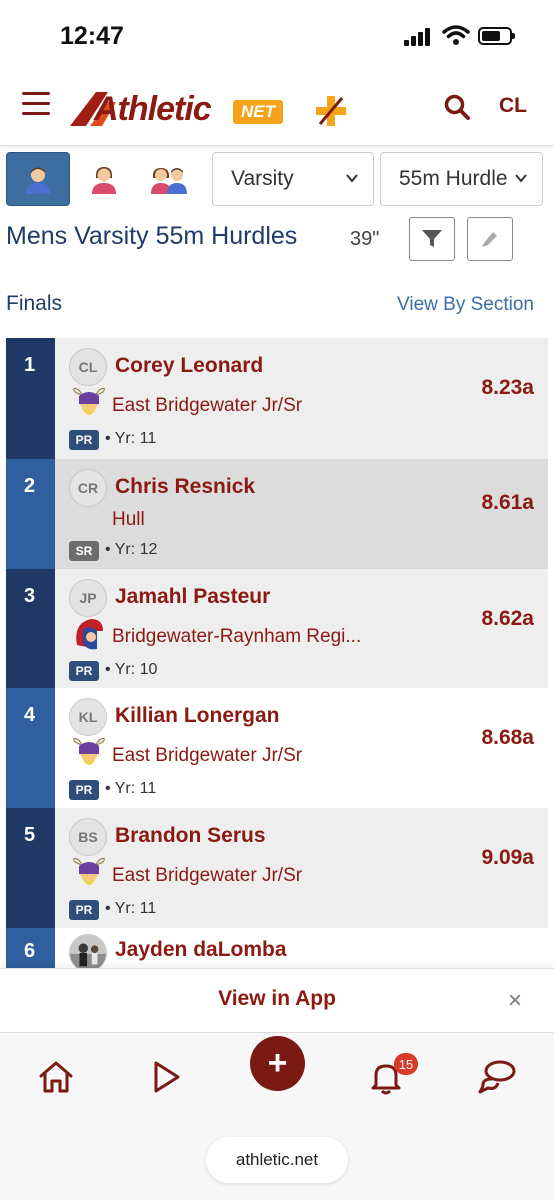  Describe the element at coordinates (88, 951) in the screenshot. I see `athlete-photo` at that location.